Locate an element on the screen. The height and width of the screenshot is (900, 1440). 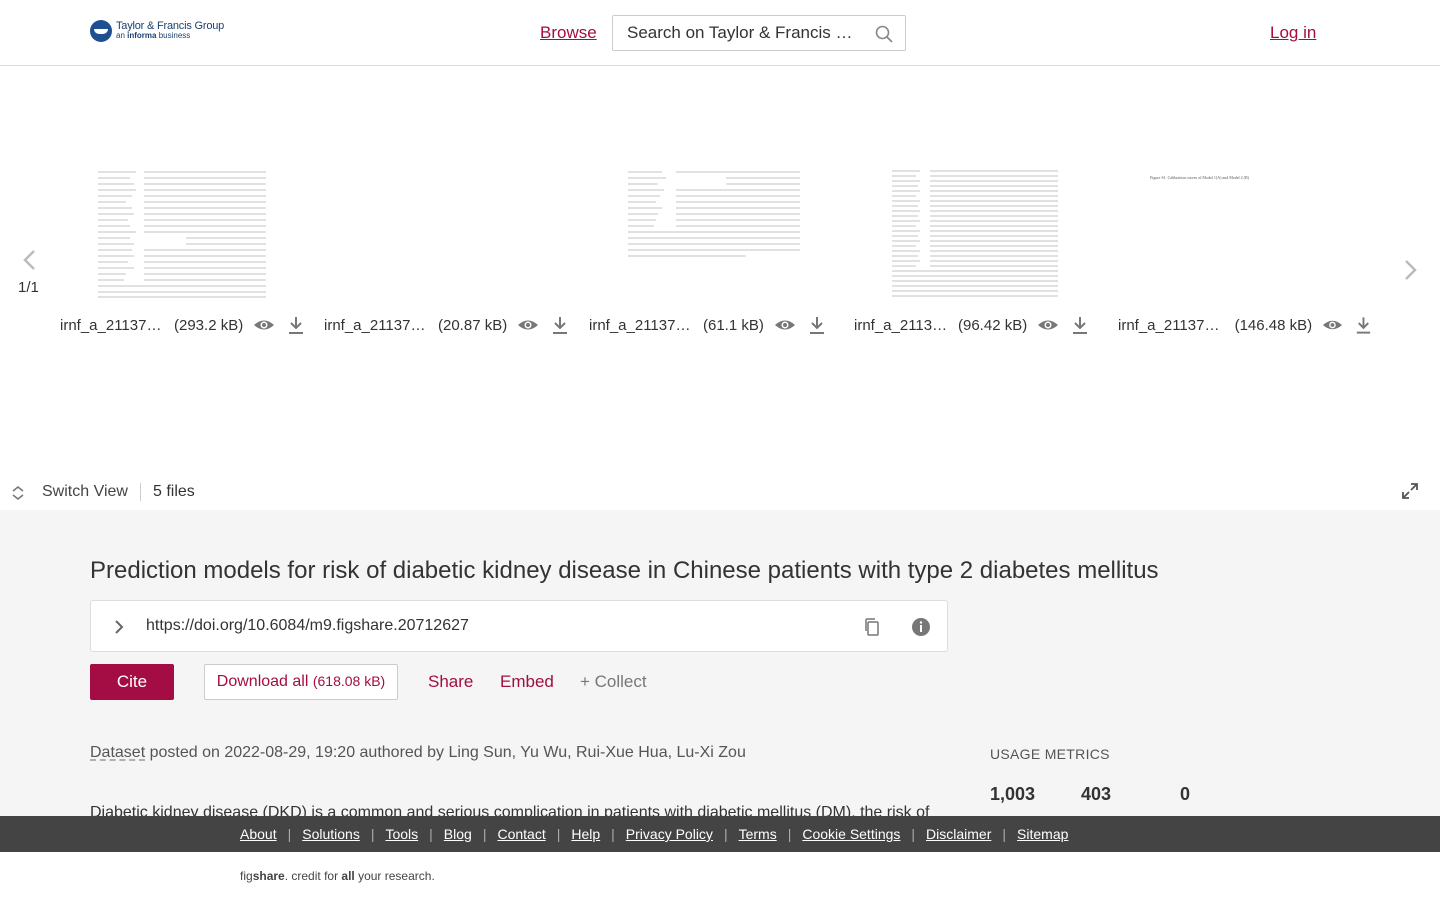
item-type-link: Dataset is located at coordinates (117, 752).